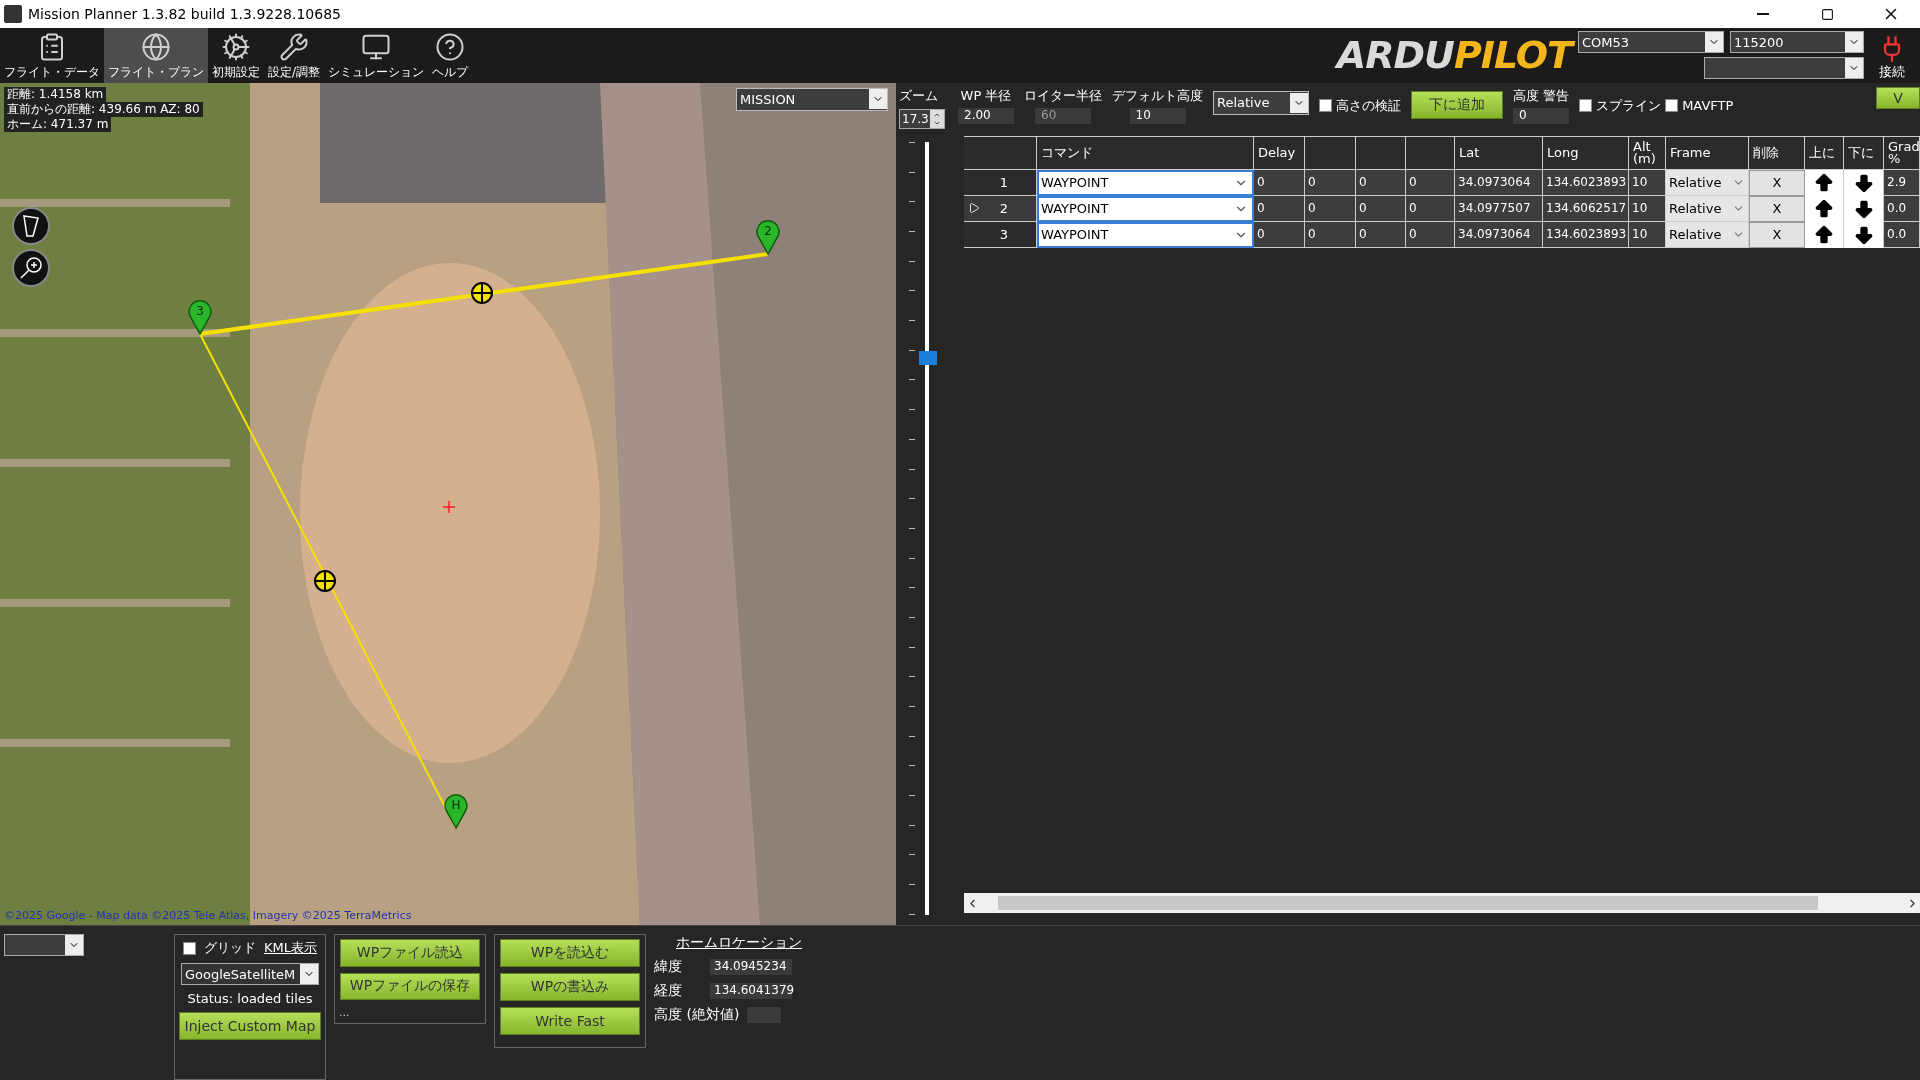 This screenshot has height=1080, width=1920. What do you see at coordinates (376, 55) in the screenshot?
I see `menu-tab: シミュレーション` at bounding box center [376, 55].